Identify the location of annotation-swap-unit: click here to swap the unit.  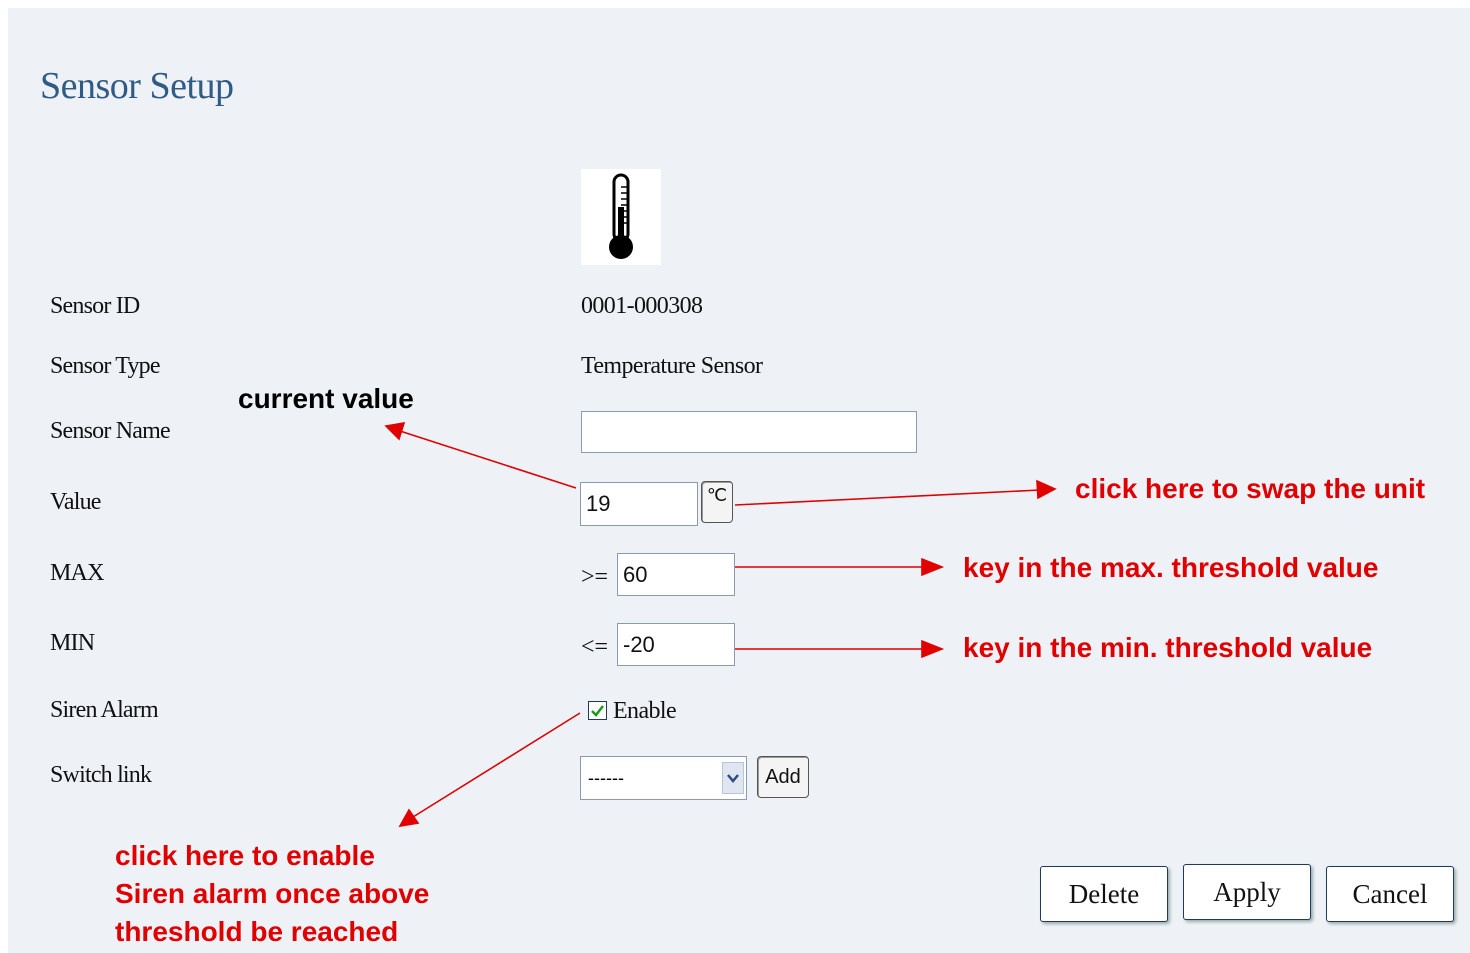
(1250, 488).